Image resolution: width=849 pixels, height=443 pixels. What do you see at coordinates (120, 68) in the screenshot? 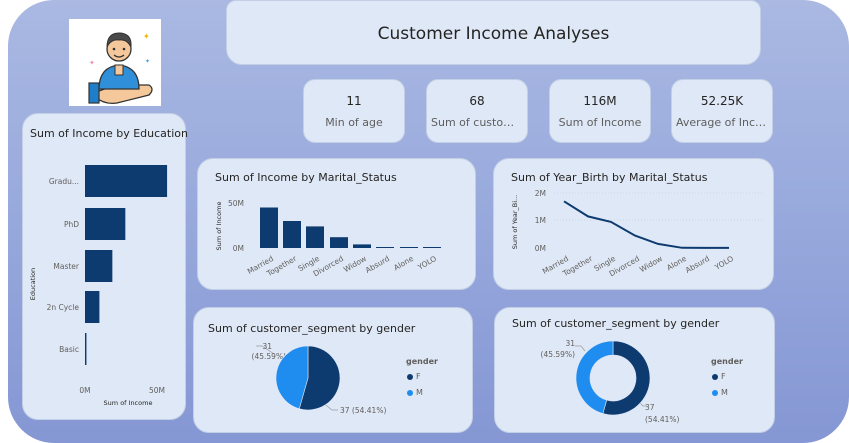
I see `customer-hand-icon: ✦ ✦ ✦` at bounding box center [120, 68].